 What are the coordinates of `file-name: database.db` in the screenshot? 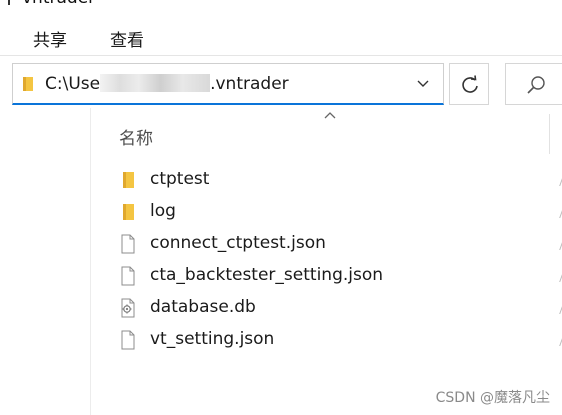 It's located at (203, 307).